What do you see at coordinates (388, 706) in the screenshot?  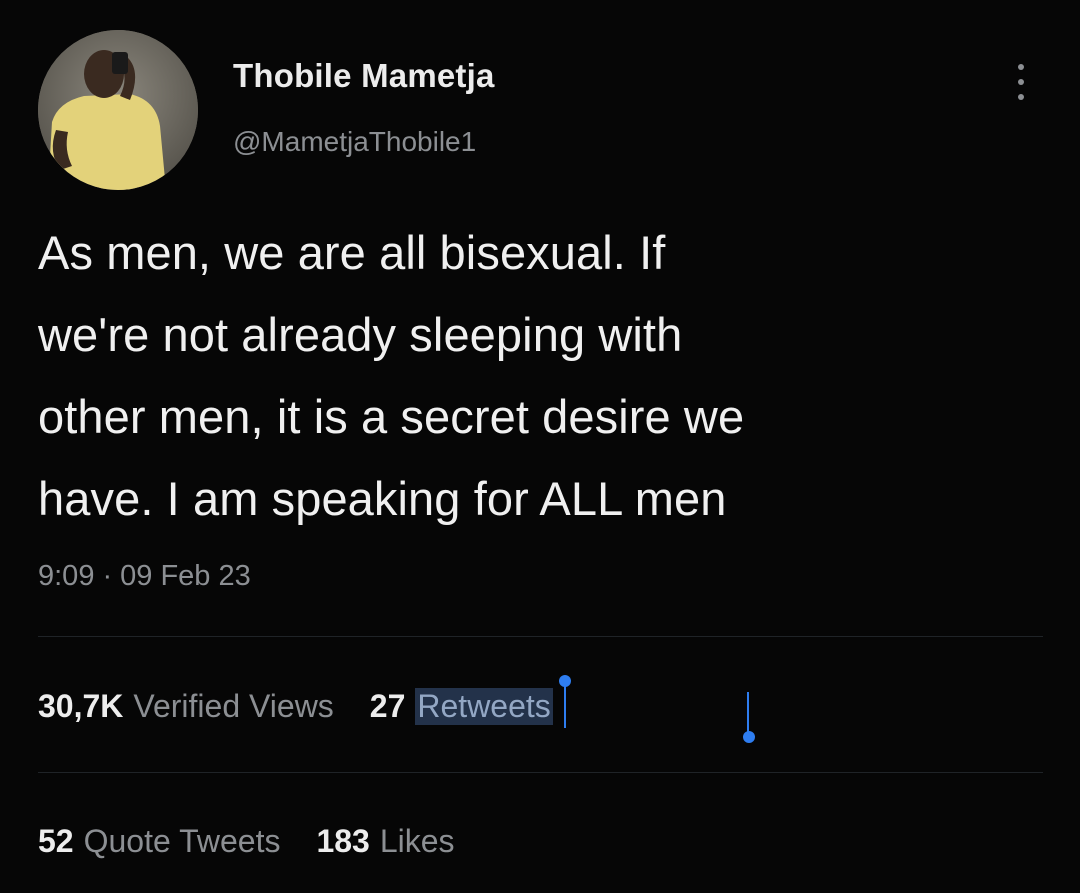 I see `retweets-count: 27` at bounding box center [388, 706].